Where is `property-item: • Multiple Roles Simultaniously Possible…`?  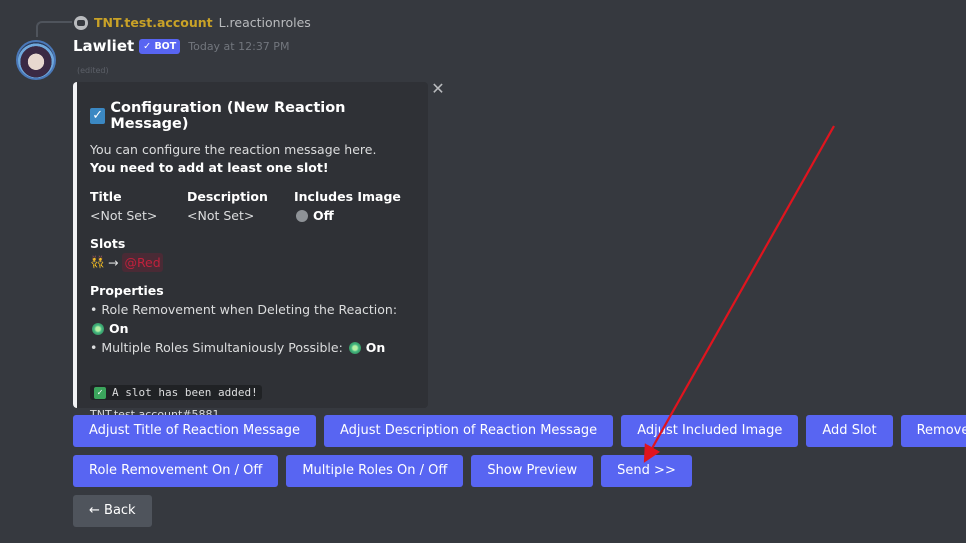
property-item: • Multiple Roles Simultaniously Possible… is located at coordinates (253, 347).